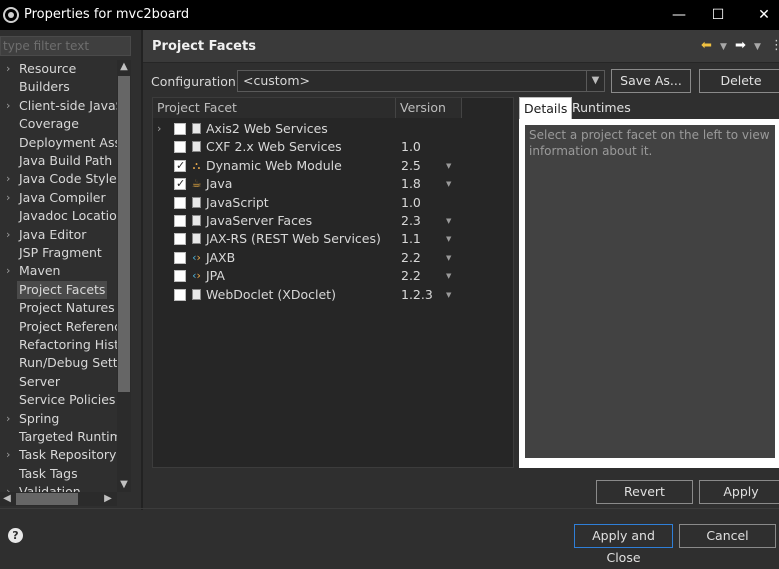  Describe the element at coordinates (58, 455) in the screenshot. I see `tree-item: › Task Repository` at that location.